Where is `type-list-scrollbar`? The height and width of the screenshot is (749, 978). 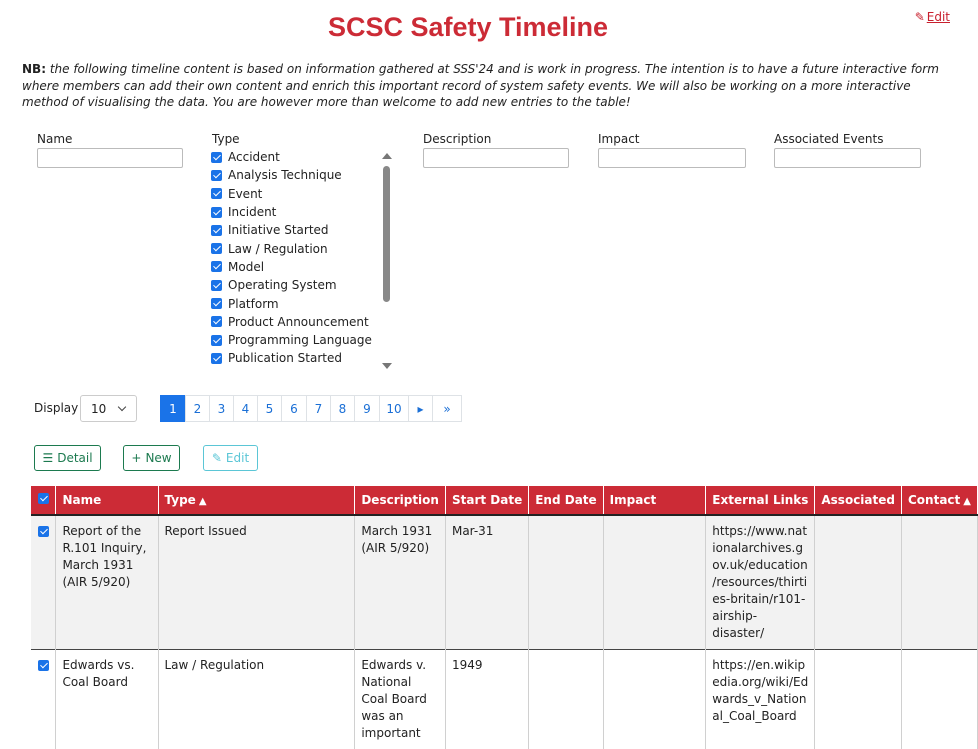
type-list-scrollbar is located at coordinates (386, 261).